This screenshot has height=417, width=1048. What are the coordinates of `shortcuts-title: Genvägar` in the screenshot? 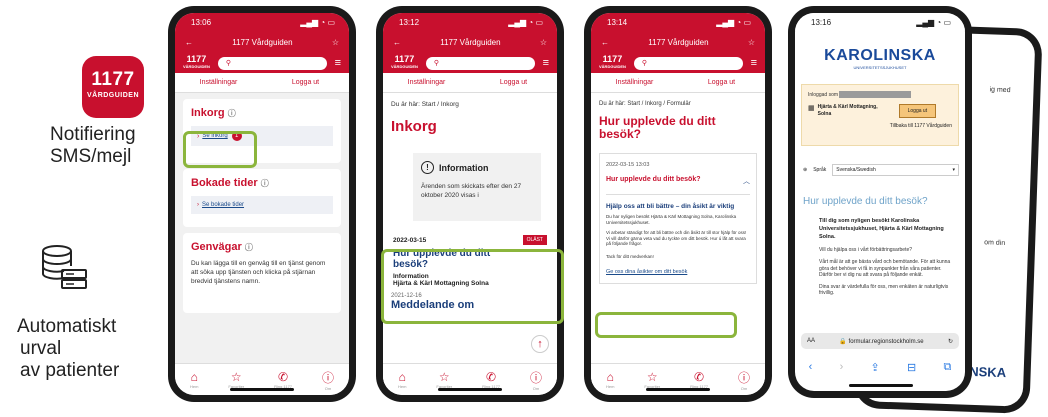 It's located at (216, 247).